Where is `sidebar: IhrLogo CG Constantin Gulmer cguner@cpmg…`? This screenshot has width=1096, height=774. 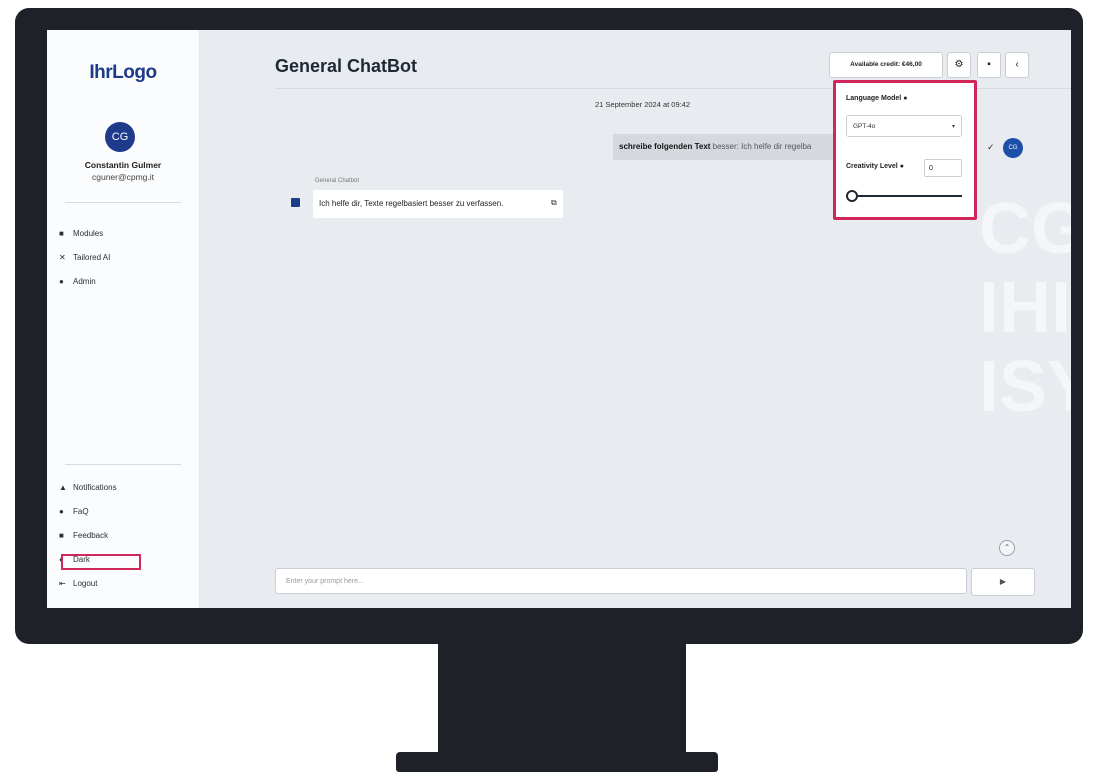
sidebar: IhrLogo CG Constantin Gulmer cguner@cpmg… is located at coordinates (123, 319).